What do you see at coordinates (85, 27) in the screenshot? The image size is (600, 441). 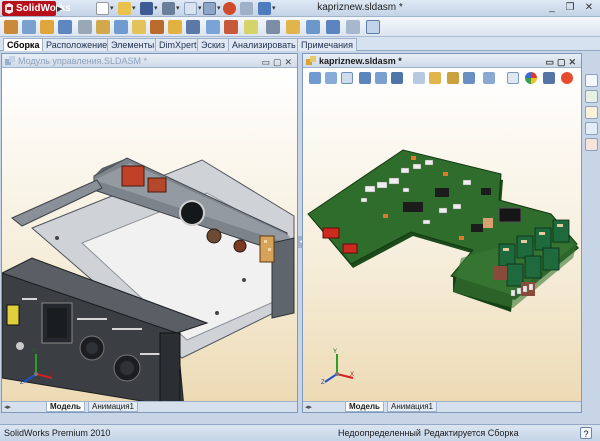 I see `smart-fasteners-icon` at bounding box center [85, 27].